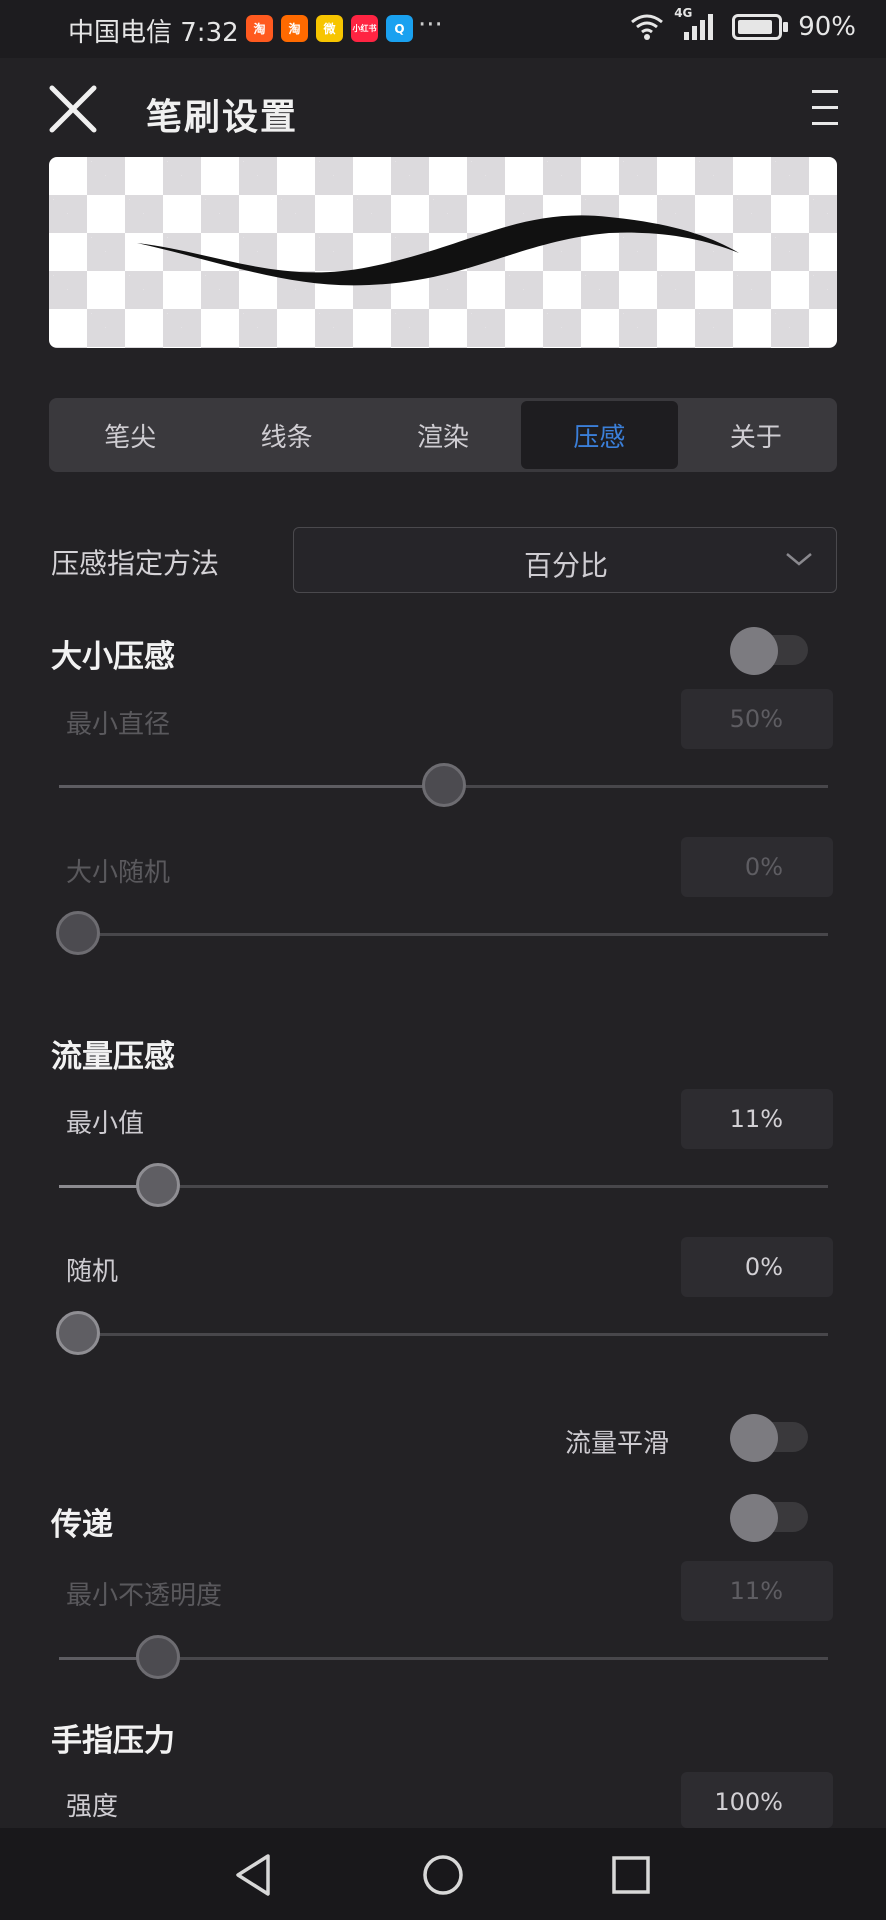  What do you see at coordinates (144, 1596) in the screenshot?
I see `min-opacity-label: 最小不透明度` at bounding box center [144, 1596].